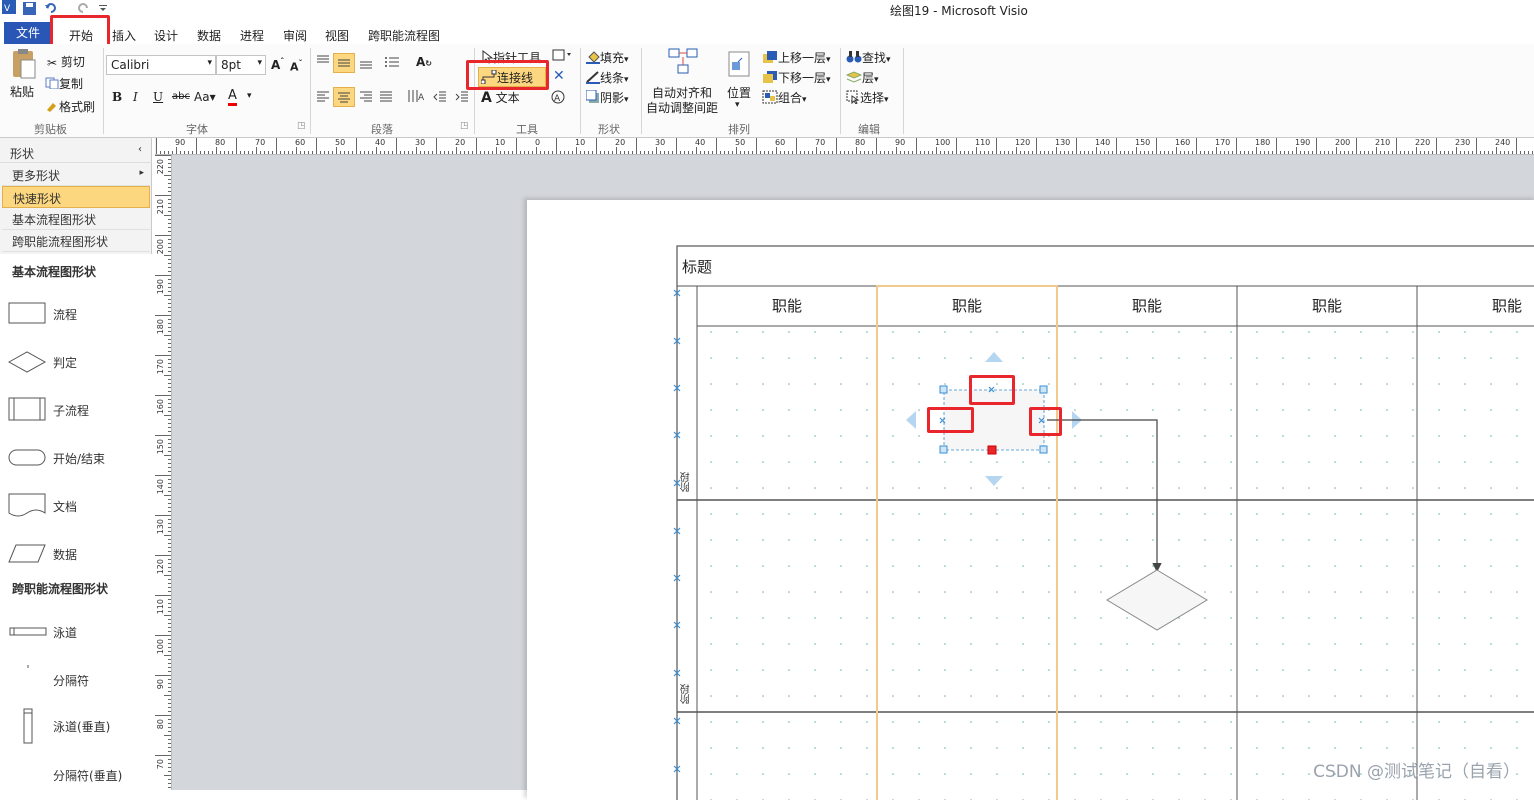  Describe the element at coordinates (78, 410) in the screenshot. I see `shape-subprocess: 子流程` at that location.